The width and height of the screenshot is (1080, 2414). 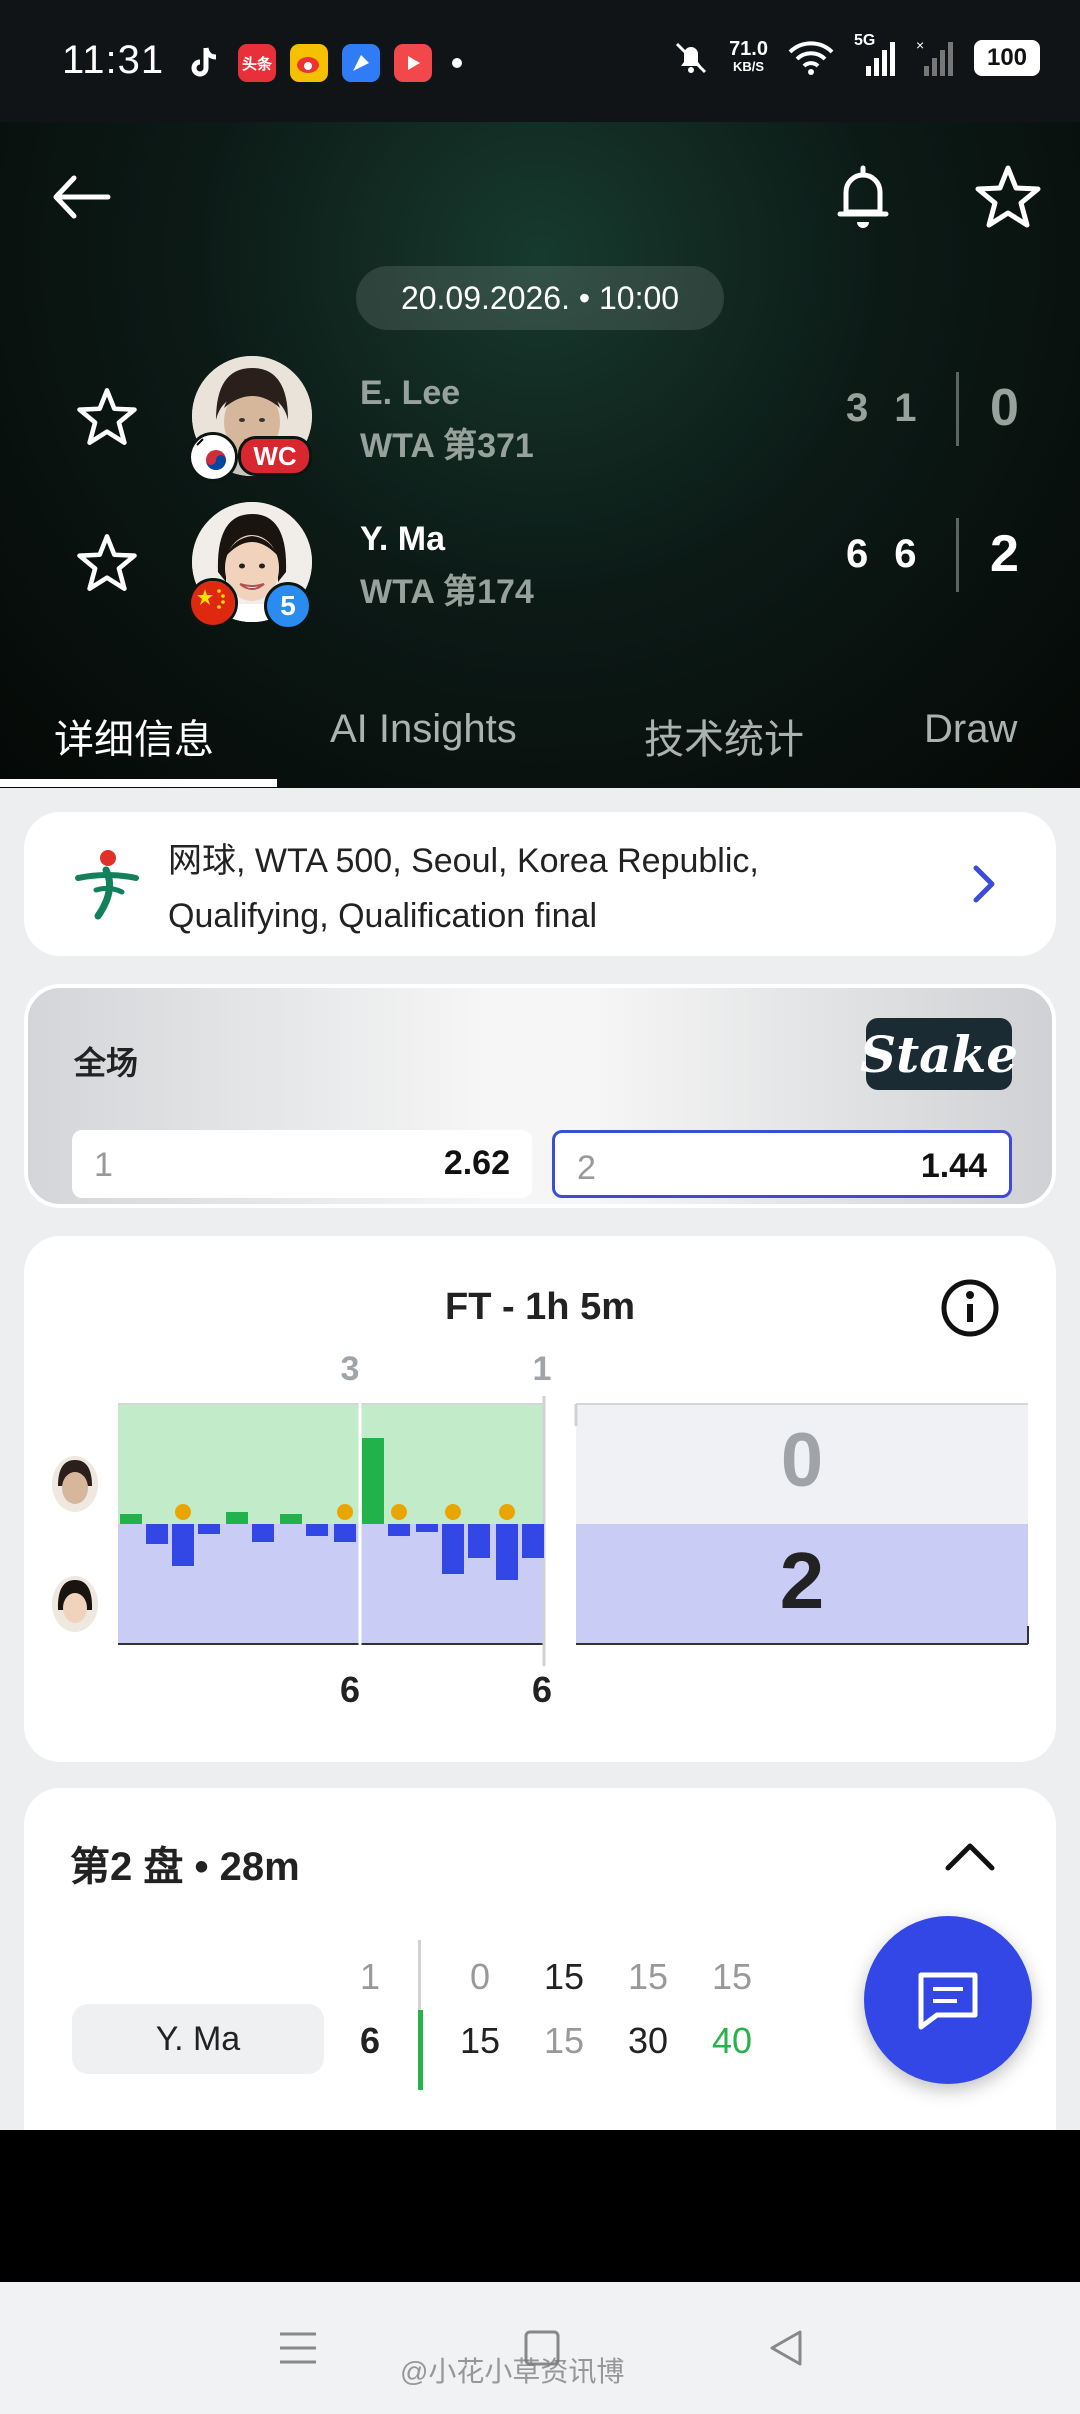 What do you see at coordinates (970, 729) in the screenshot?
I see `tab-draw: Draw` at bounding box center [970, 729].